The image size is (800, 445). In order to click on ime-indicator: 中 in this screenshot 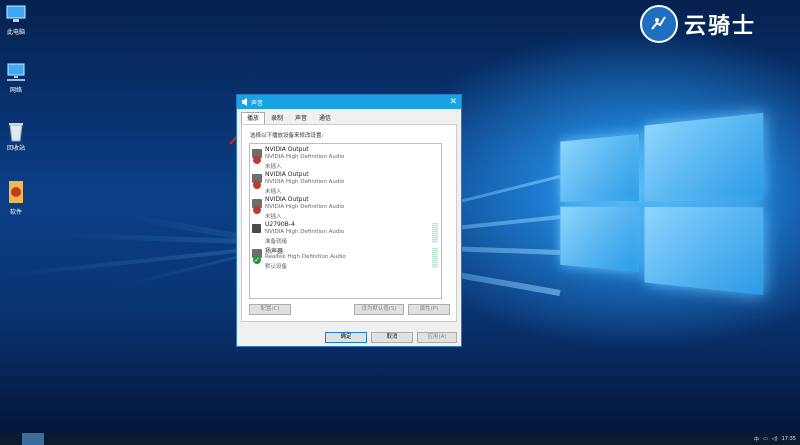, I will do `click(756, 439)`.